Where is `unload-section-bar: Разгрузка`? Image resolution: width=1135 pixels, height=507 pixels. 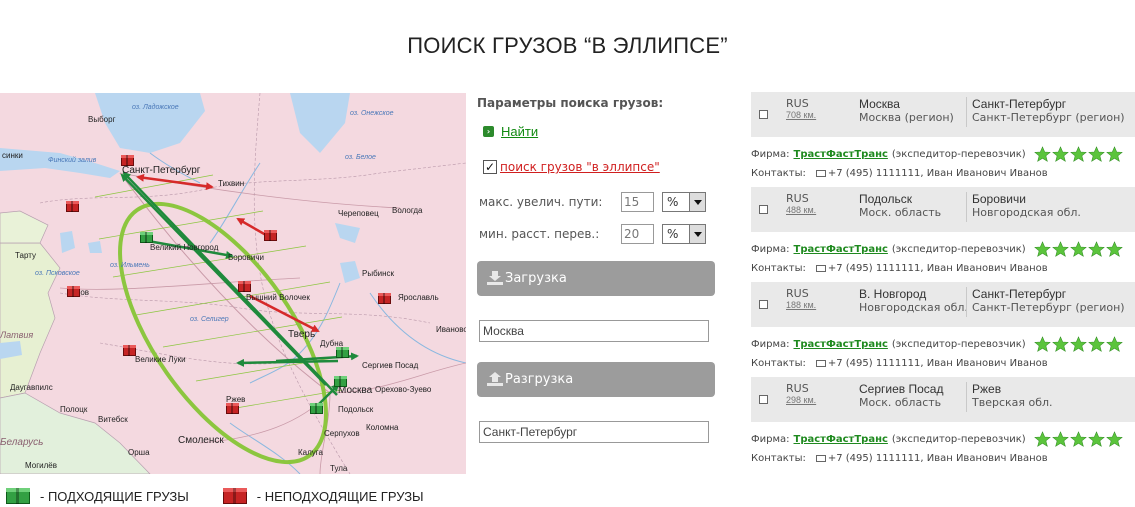 unload-section-bar: Разгрузка is located at coordinates (596, 379).